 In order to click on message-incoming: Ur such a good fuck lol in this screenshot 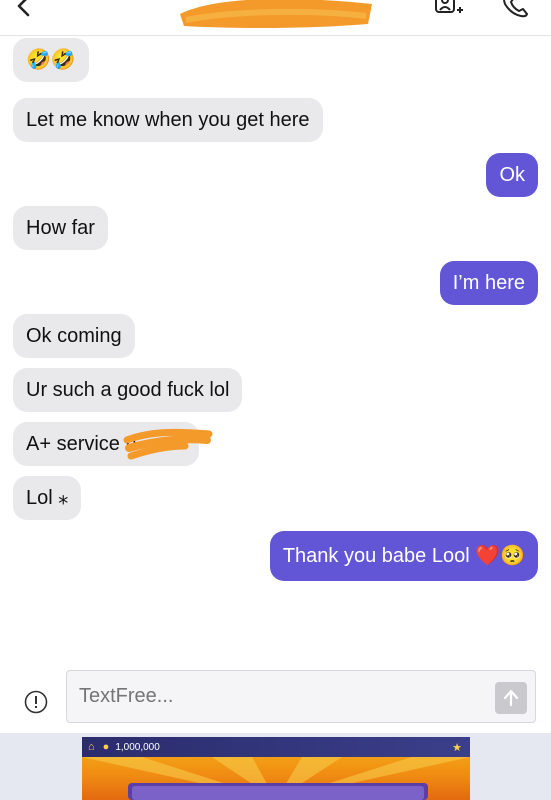, I will do `click(128, 390)`.